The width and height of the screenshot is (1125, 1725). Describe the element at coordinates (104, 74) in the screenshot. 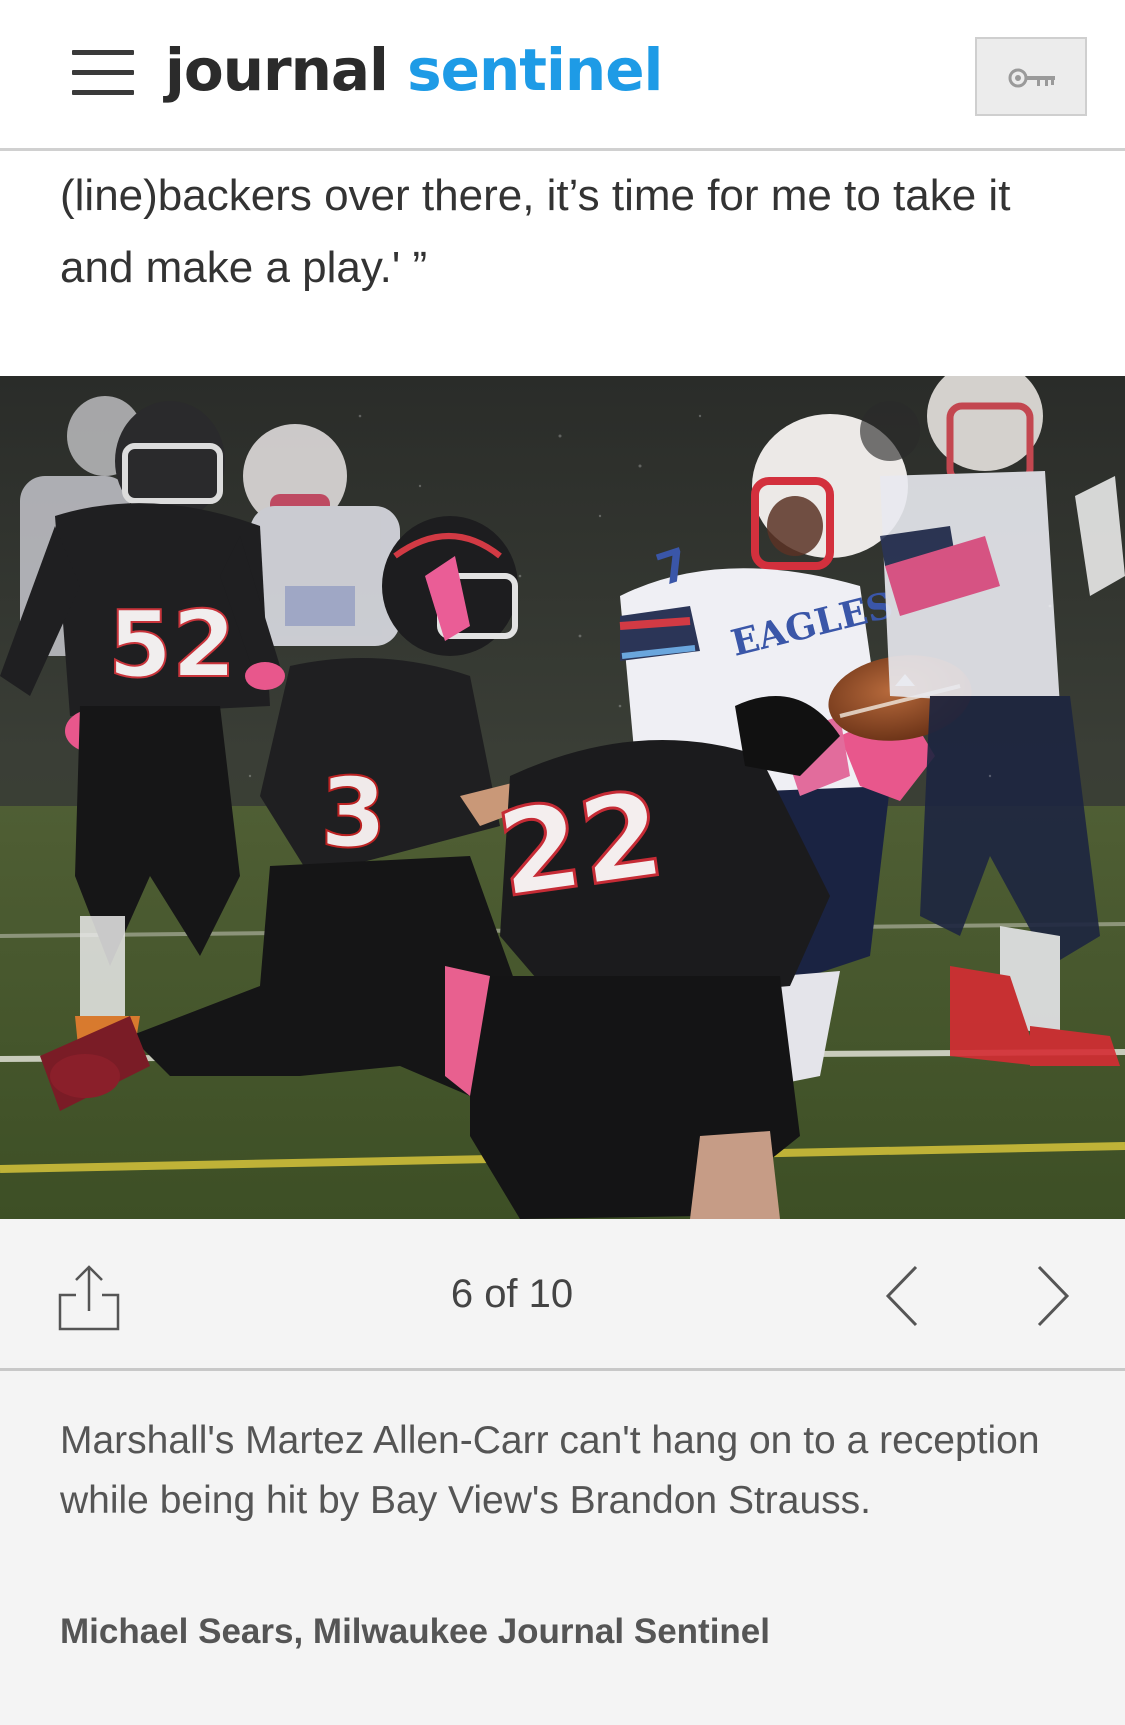

I see `hamburger-menu-icon` at that location.